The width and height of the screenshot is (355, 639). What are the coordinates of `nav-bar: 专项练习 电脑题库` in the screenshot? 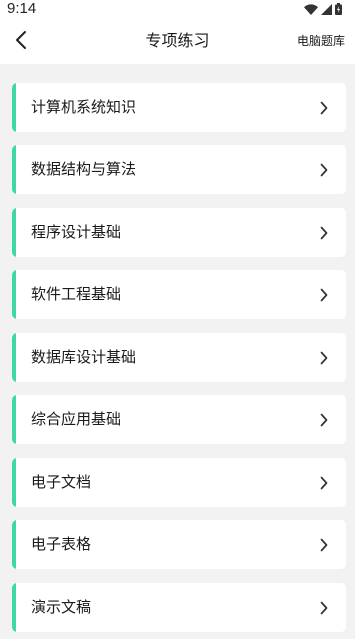 It's located at (177, 42).